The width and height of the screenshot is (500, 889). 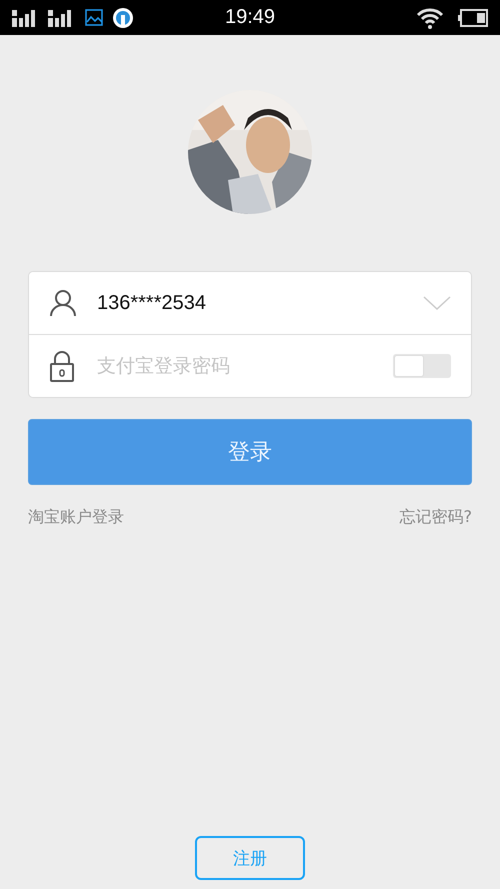 I want to click on battery-icon, so click(x=473, y=17).